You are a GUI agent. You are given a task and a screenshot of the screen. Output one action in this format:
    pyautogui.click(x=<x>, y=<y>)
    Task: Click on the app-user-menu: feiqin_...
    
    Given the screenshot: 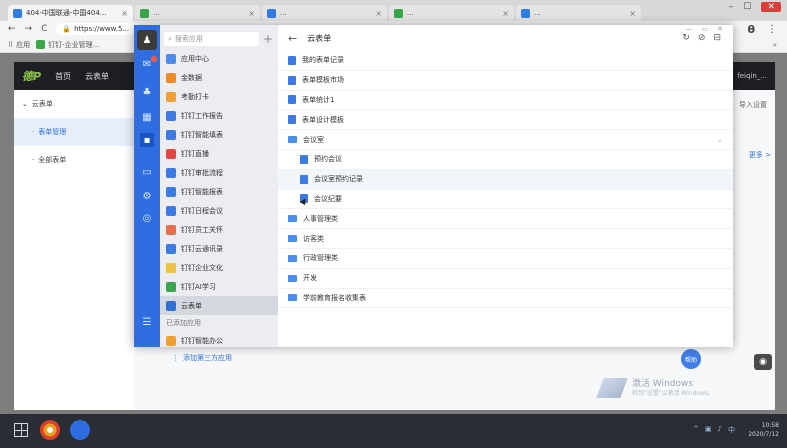 What is the action you would take?
    pyautogui.click(x=752, y=76)
    